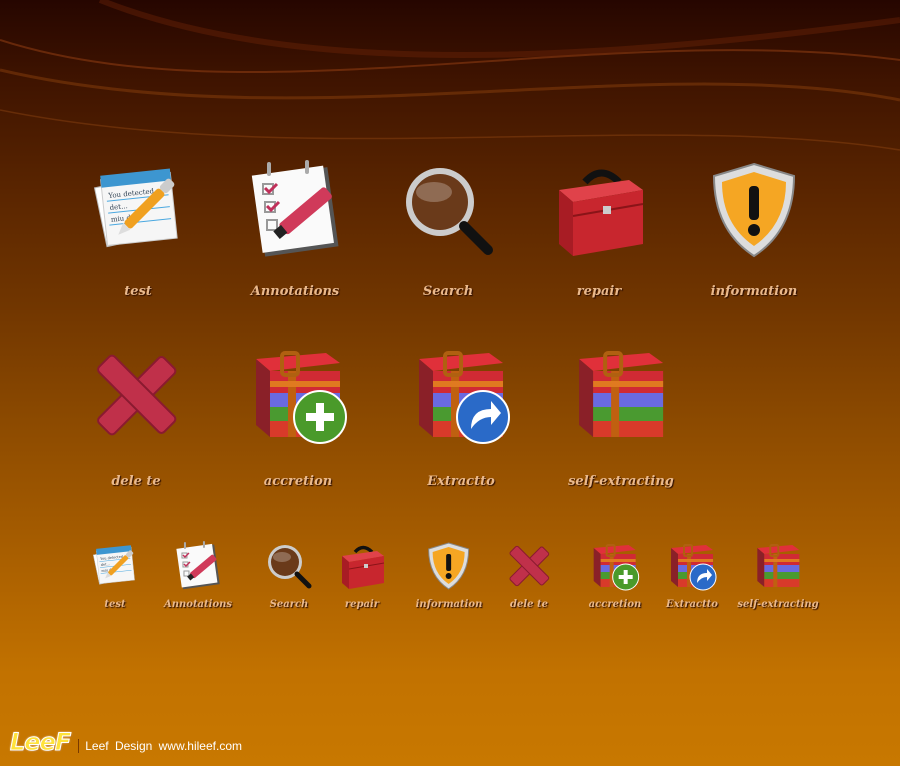 The image size is (900, 766). What do you see at coordinates (163, 746) in the screenshot?
I see `footer-credit: Leef Design www.hileef.com` at bounding box center [163, 746].